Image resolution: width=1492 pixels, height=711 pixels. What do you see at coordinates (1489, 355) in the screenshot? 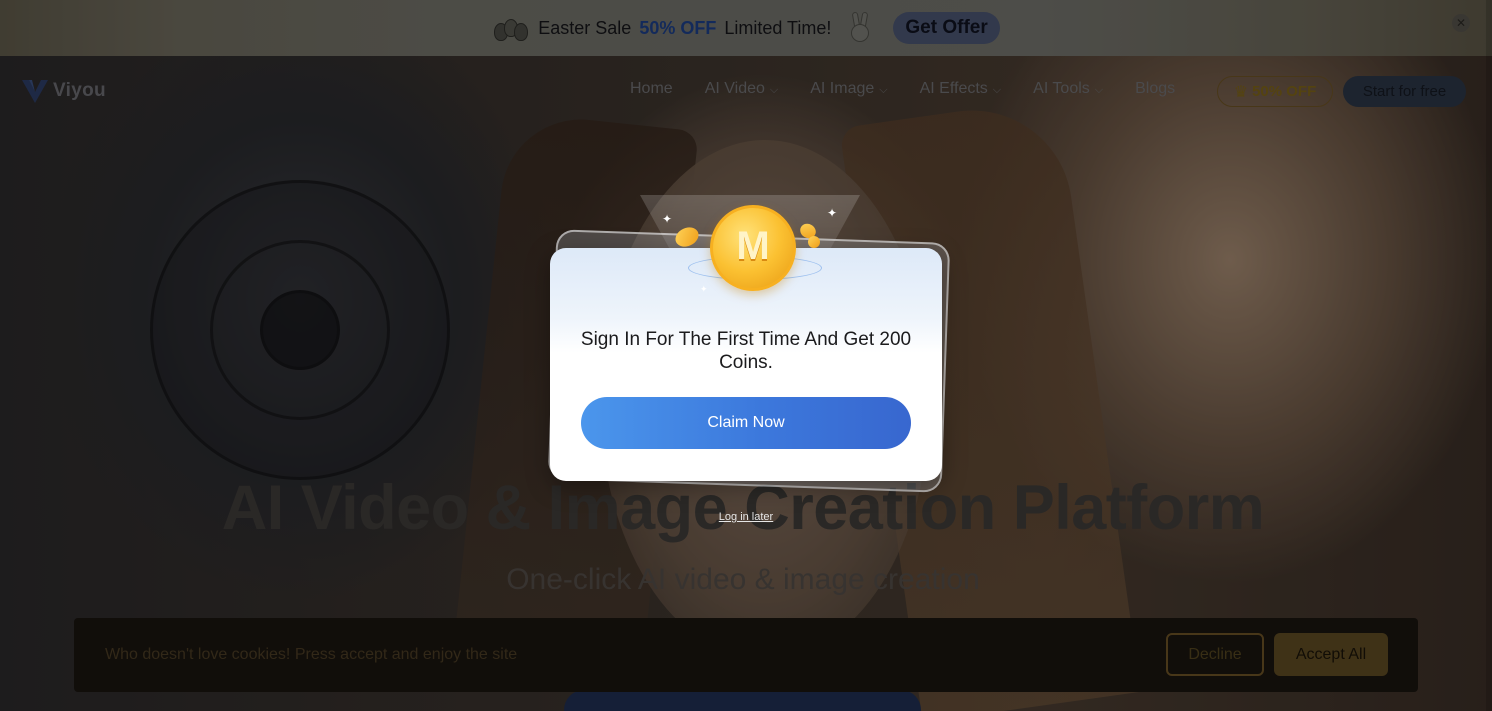
I see `scrollbar` at bounding box center [1489, 355].